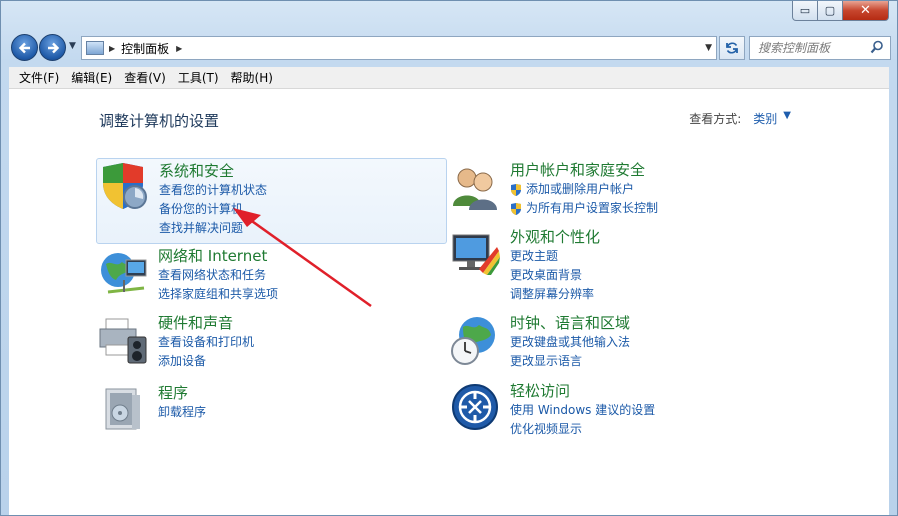  I want to click on link-uninstall-program: 卸载程序, so click(182, 412).